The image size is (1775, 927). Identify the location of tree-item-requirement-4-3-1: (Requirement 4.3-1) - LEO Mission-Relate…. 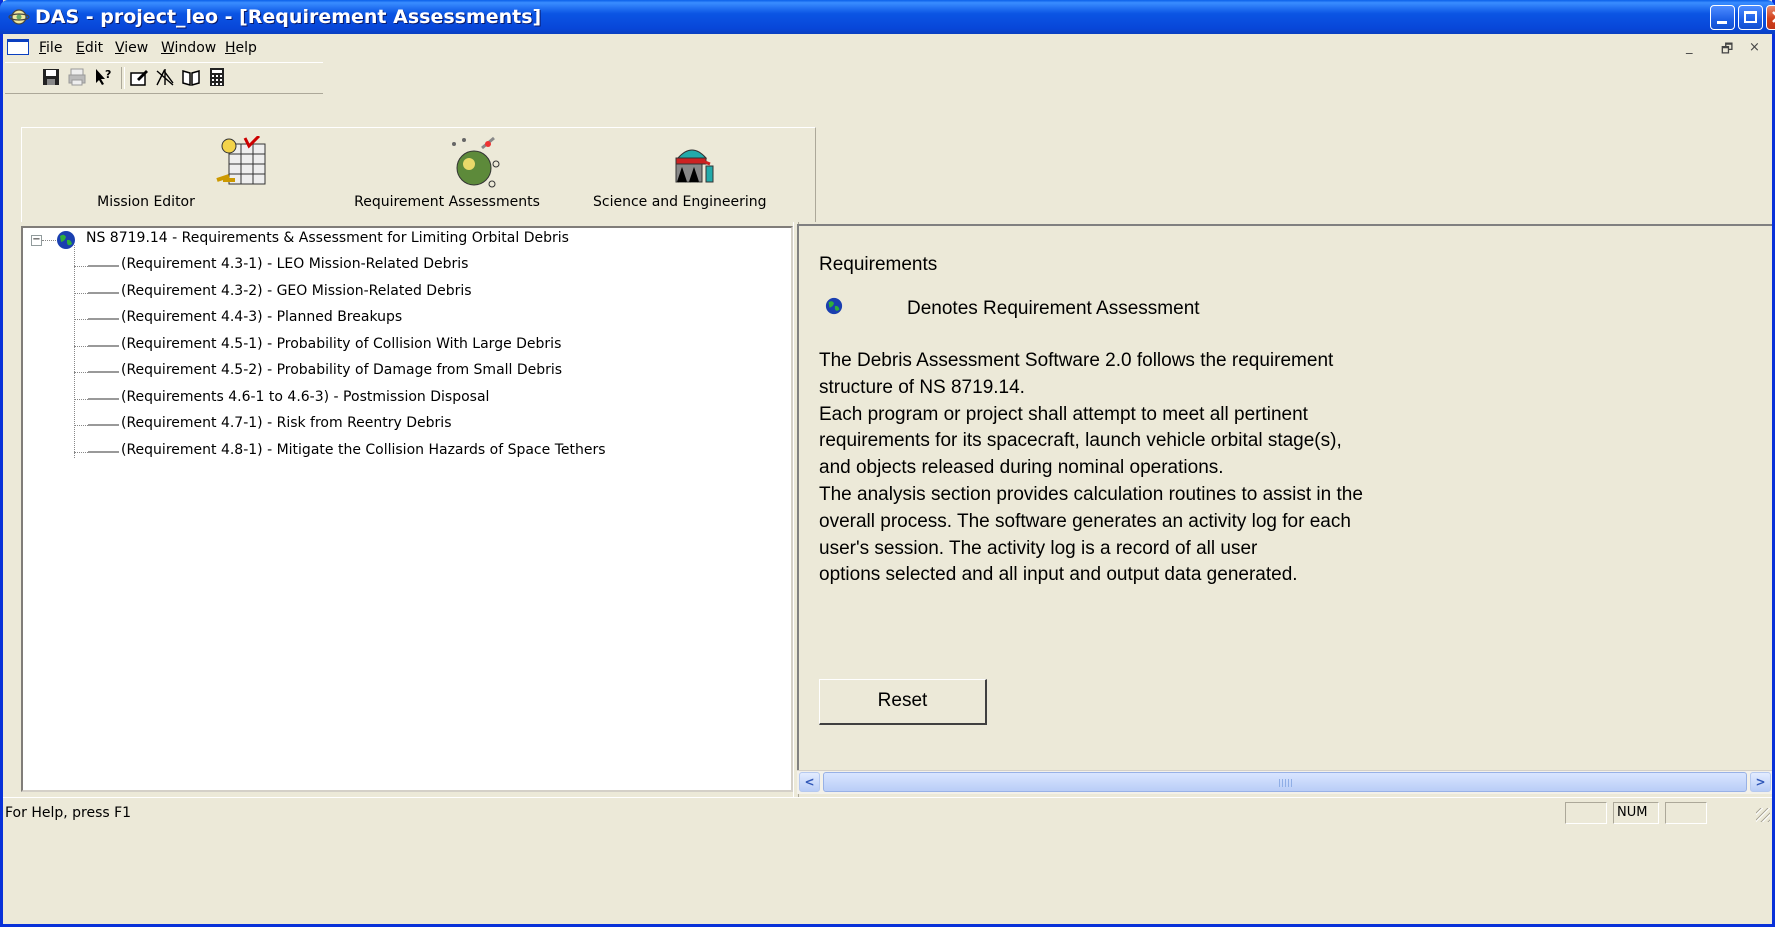
(323, 266).